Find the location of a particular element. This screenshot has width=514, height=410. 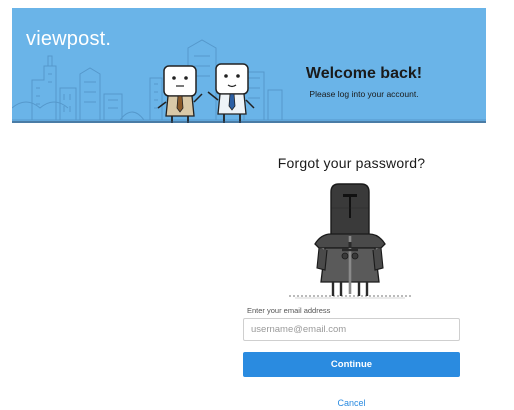

welcome-title: Welcome back! is located at coordinates (364, 73).